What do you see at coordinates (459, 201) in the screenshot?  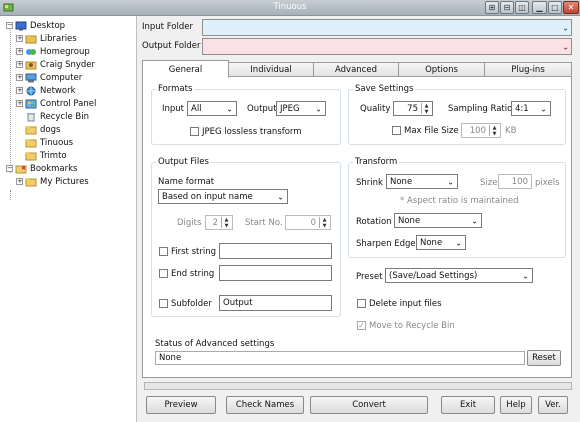 I see `aspect-ratio-note: * Aspect ratio is maintained` at bounding box center [459, 201].